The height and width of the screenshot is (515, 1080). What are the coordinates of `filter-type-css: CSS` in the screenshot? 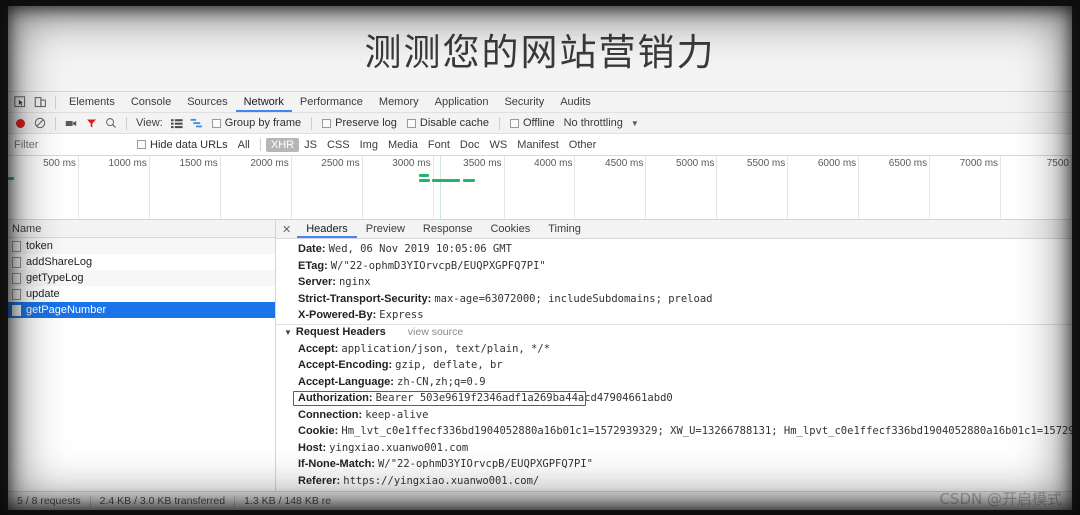 It's located at (338, 145).